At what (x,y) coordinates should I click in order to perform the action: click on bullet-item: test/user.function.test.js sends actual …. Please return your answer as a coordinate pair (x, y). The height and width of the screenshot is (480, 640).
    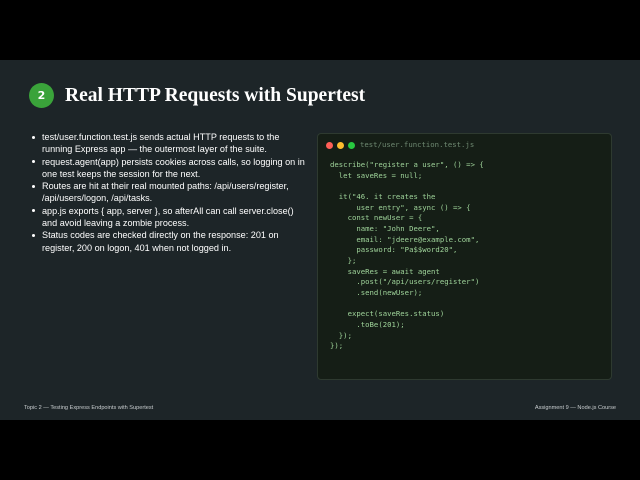
    Looking at the image, I should click on (167, 143).